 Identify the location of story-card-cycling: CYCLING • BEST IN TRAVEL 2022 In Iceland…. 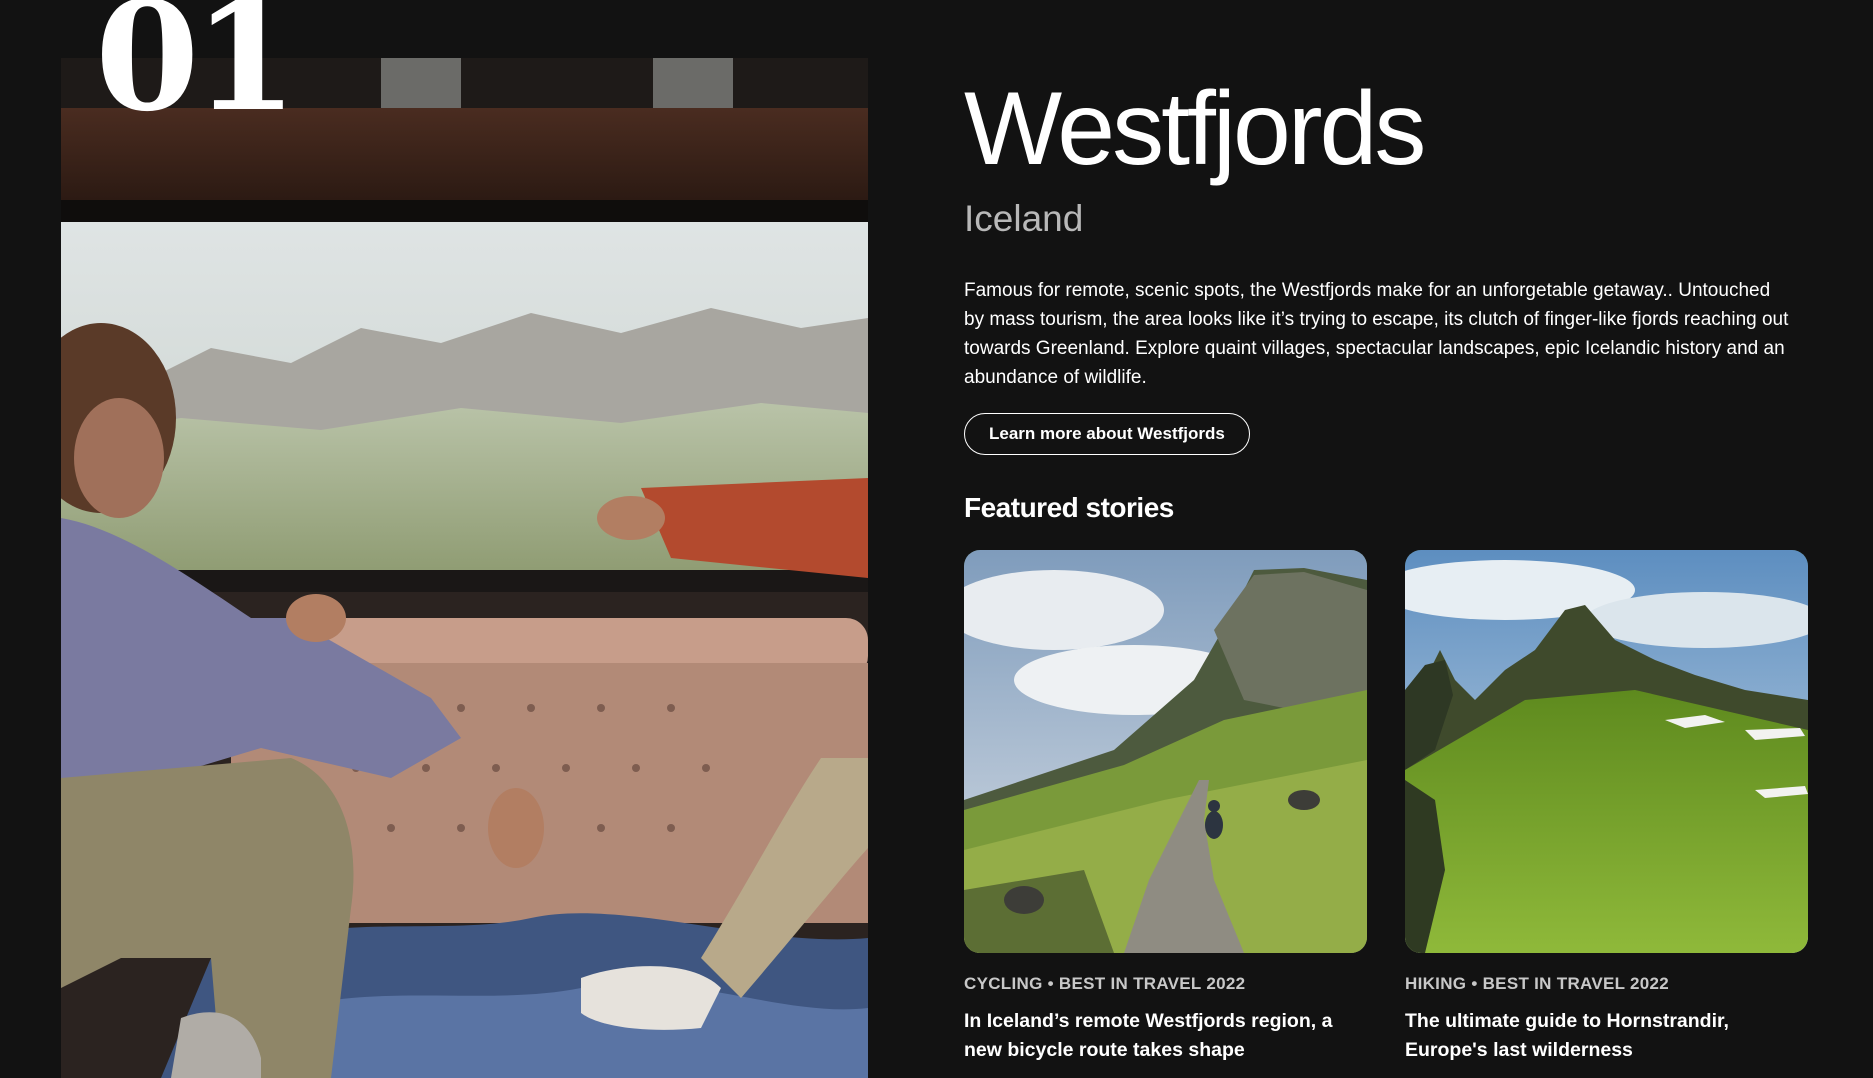
(1165, 807).